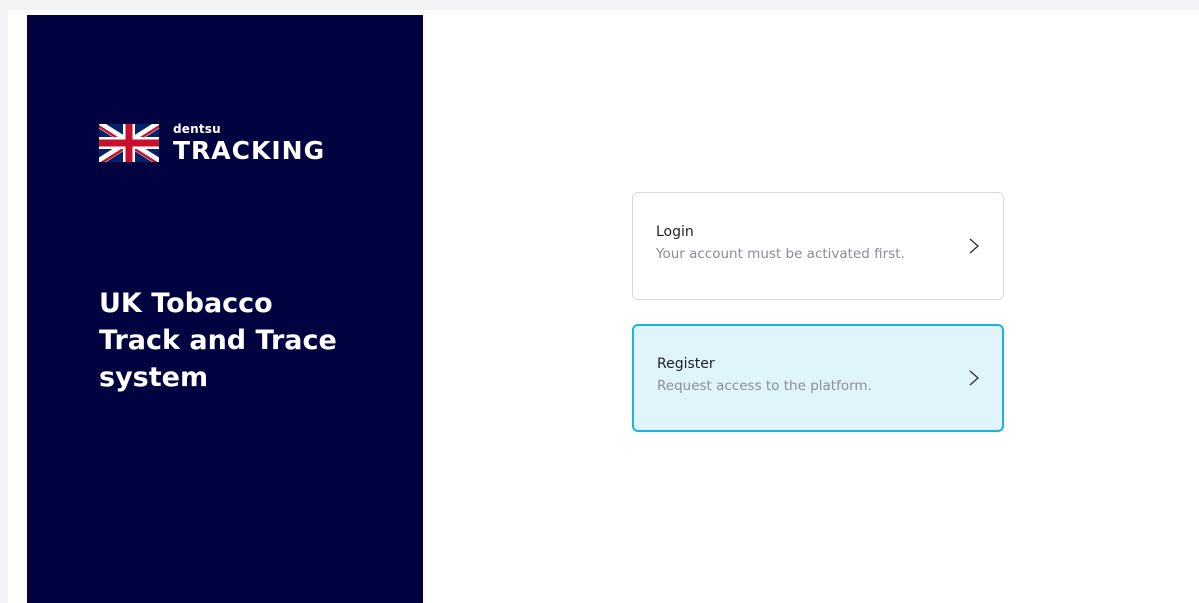 This screenshot has width=1199, height=603. I want to click on login-subtitle: Your account must be activated first., so click(780, 254).